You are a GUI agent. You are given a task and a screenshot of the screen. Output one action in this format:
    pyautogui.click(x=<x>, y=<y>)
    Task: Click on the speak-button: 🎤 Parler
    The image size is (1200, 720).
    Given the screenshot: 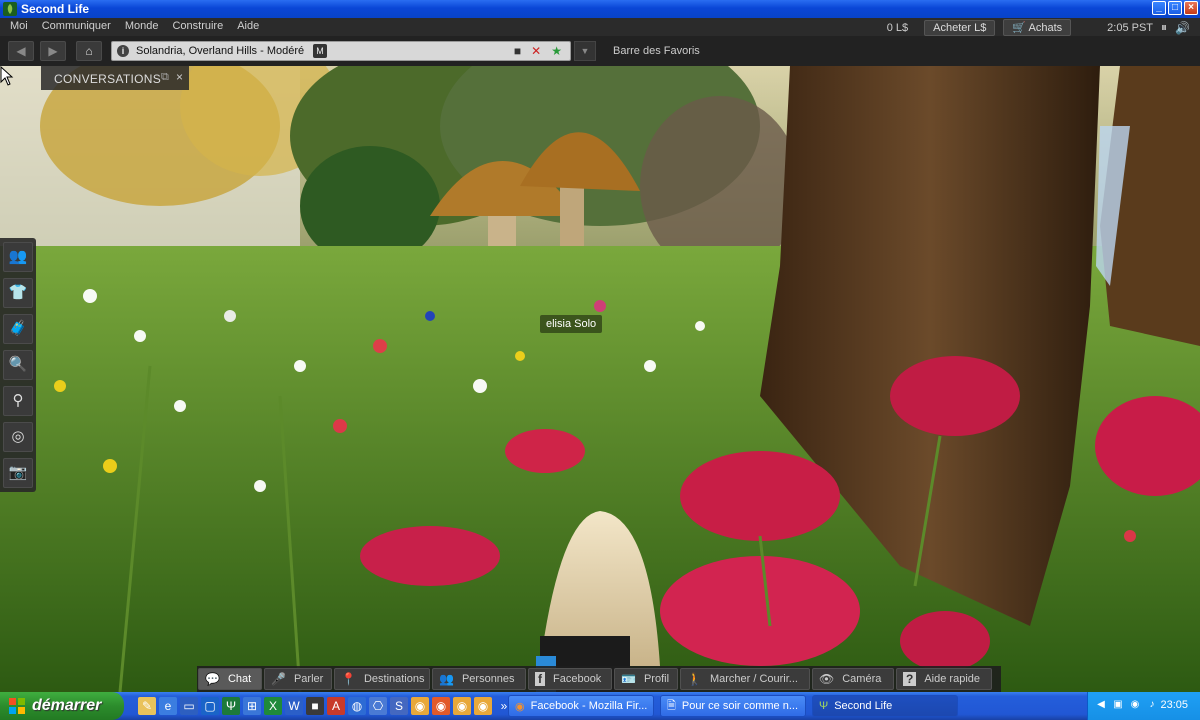 What is the action you would take?
    pyautogui.click(x=298, y=679)
    